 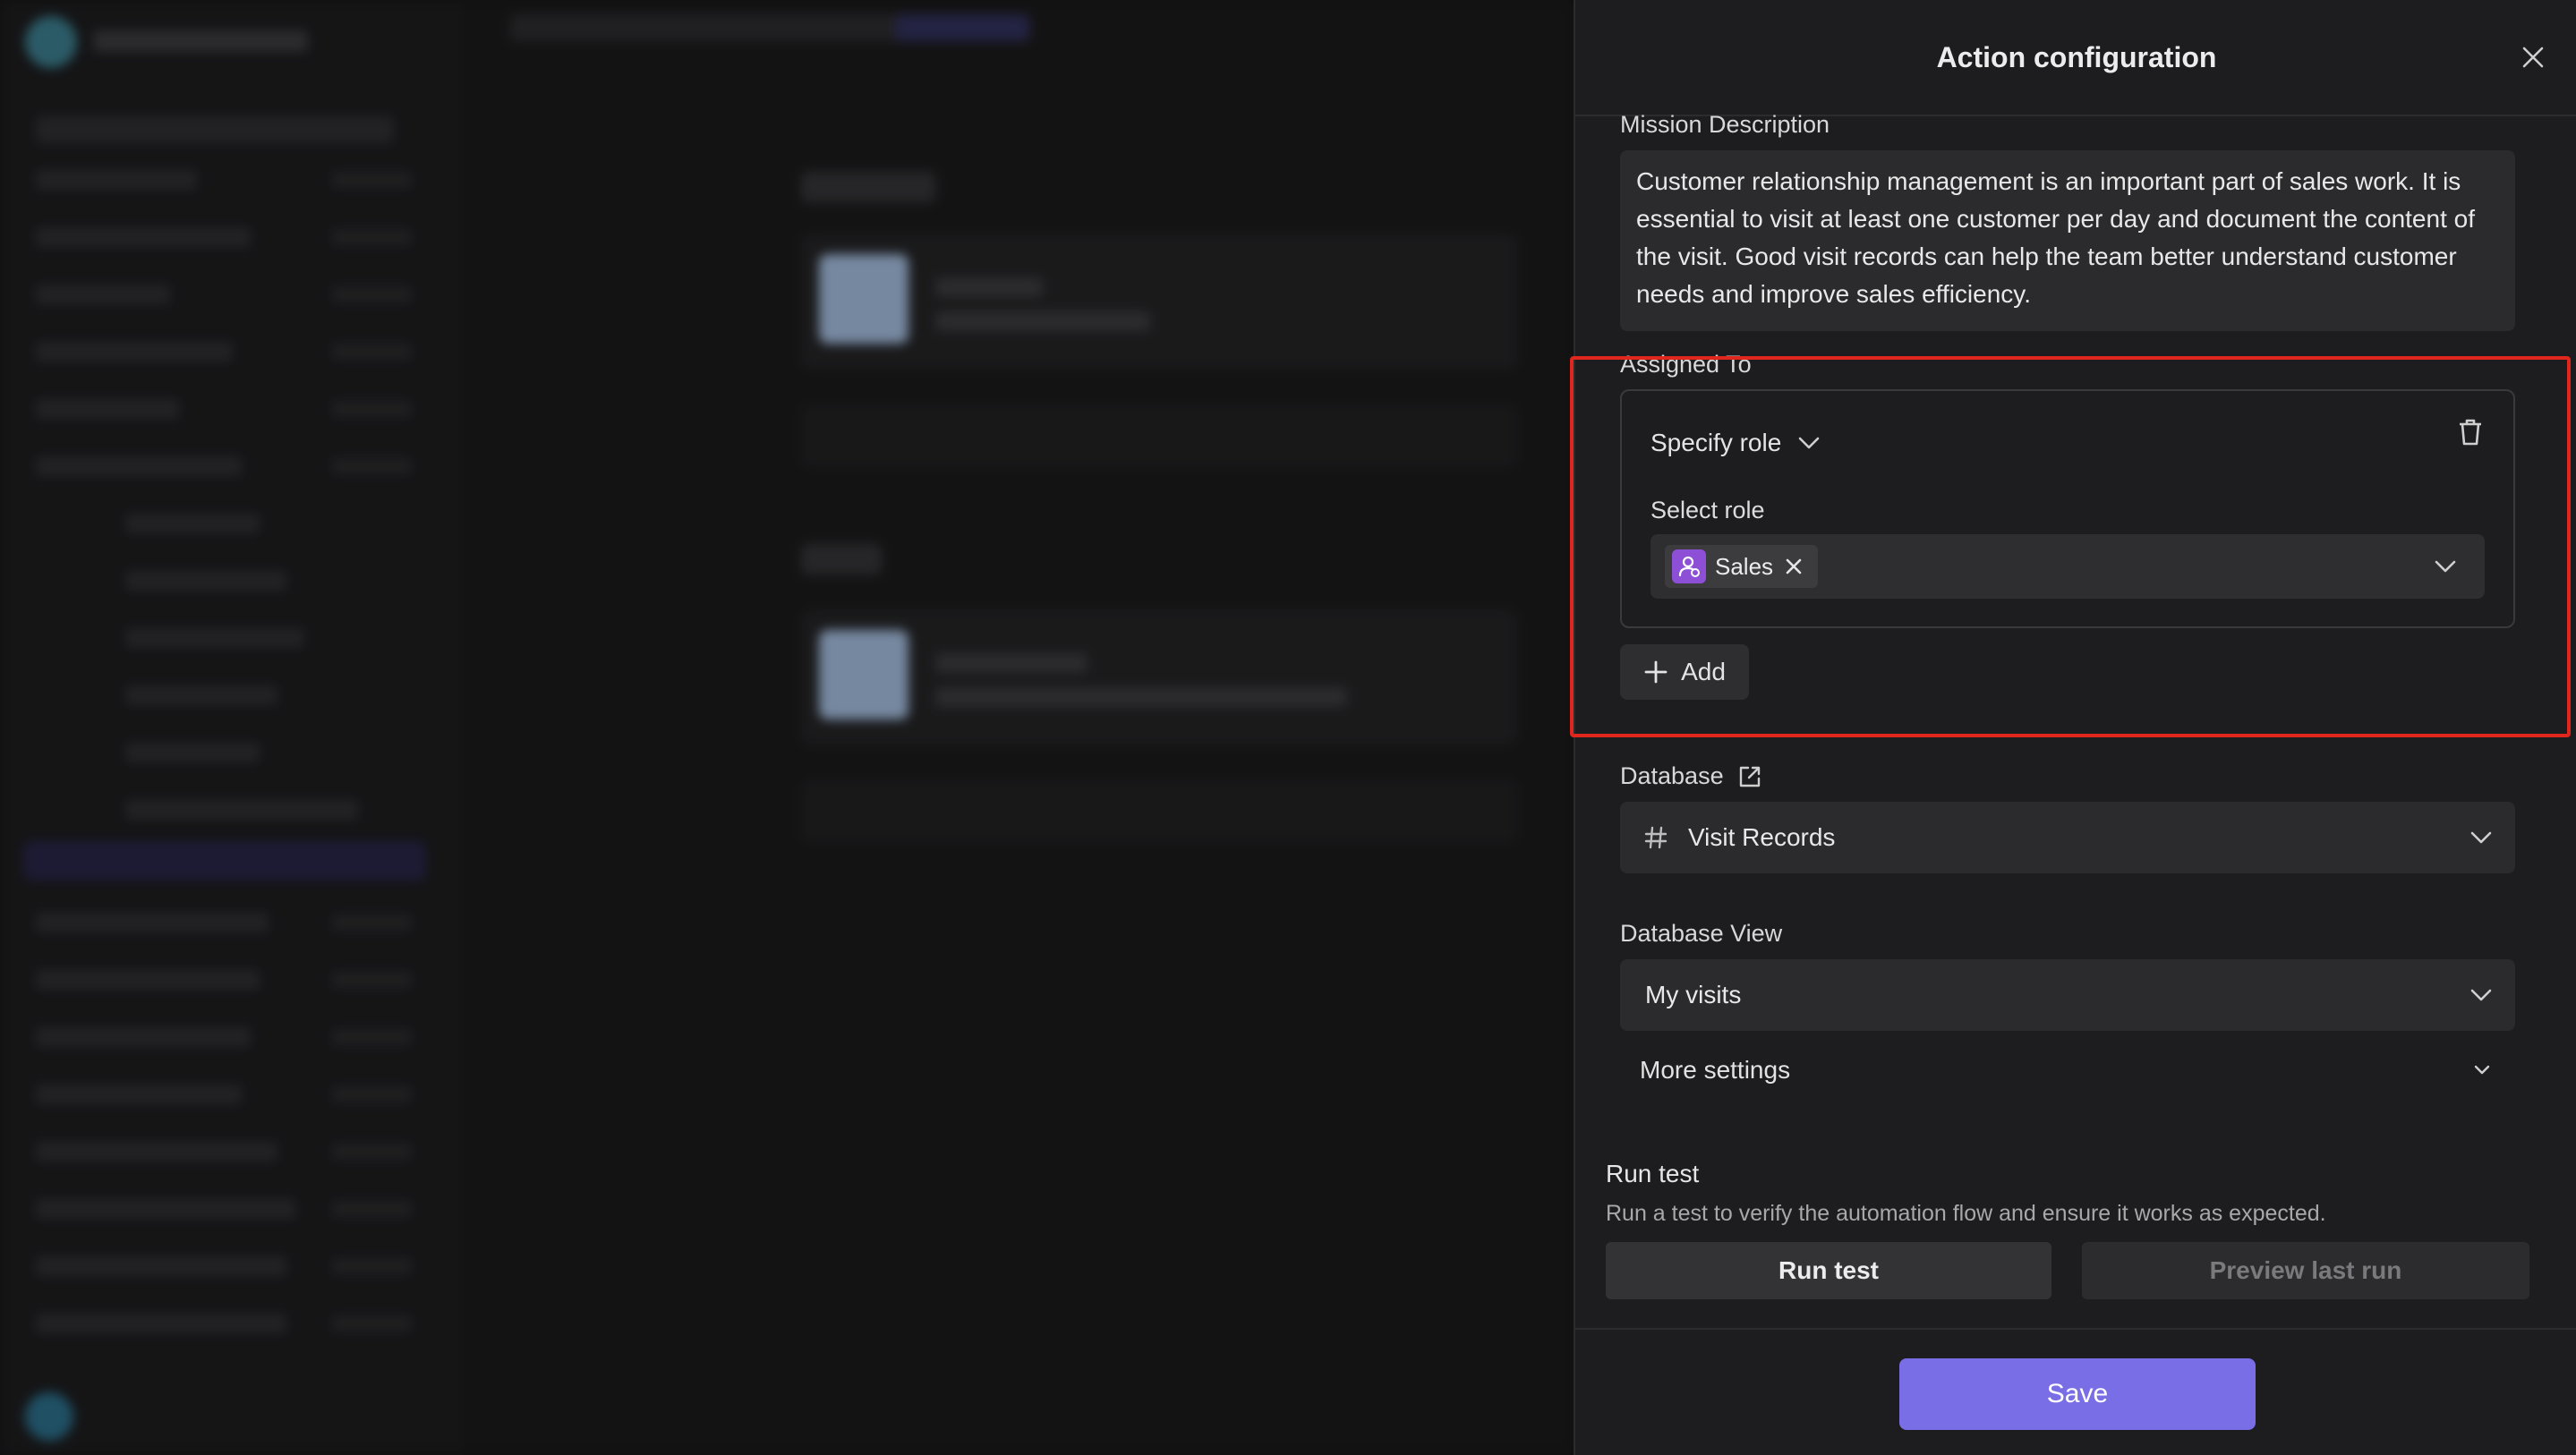 What do you see at coordinates (2067, 995) in the screenshot?
I see `database-view-select: My visits` at bounding box center [2067, 995].